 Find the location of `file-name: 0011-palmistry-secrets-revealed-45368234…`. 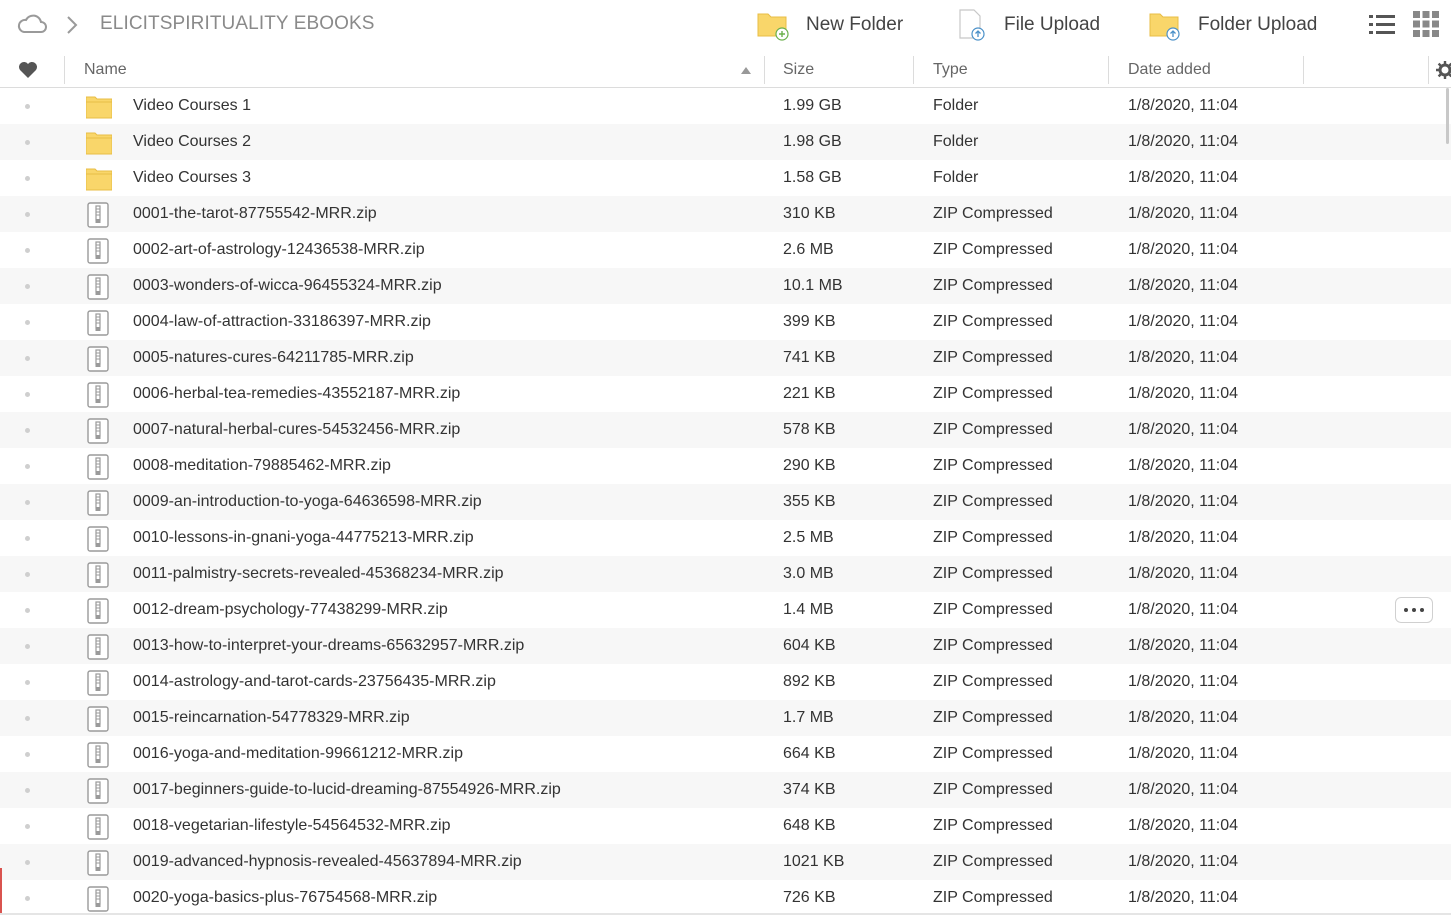

file-name: 0011-palmistry-secrets-revealed-45368234… is located at coordinates (318, 574).